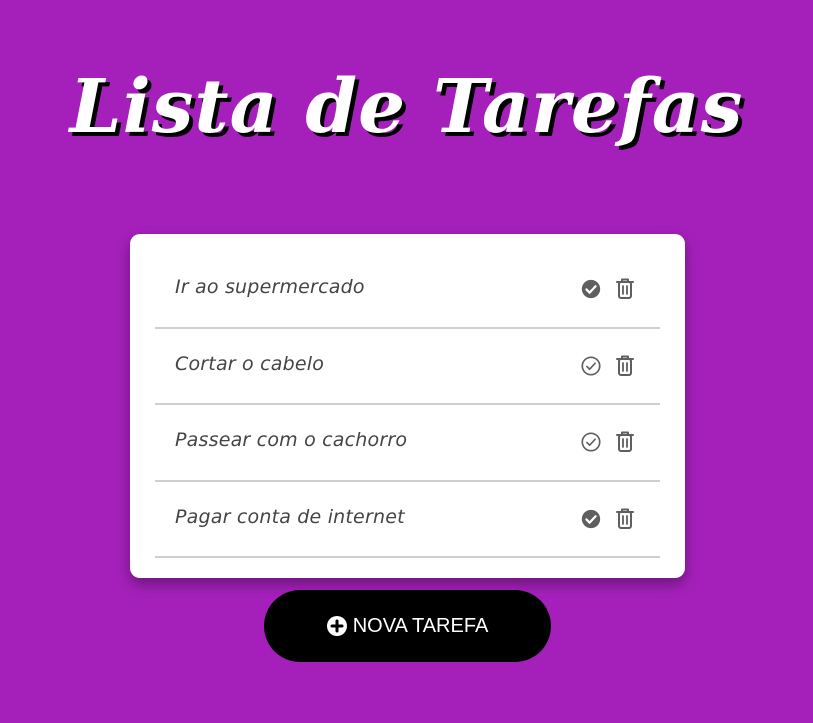 The image size is (813, 723). What do you see at coordinates (250, 363) in the screenshot?
I see `task-text: Cortar o cabelo` at bounding box center [250, 363].